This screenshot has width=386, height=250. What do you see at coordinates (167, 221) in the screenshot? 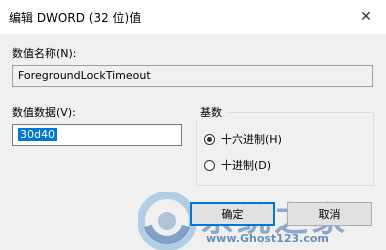
I see `watermark-logo` at bounding box center [167, 221].